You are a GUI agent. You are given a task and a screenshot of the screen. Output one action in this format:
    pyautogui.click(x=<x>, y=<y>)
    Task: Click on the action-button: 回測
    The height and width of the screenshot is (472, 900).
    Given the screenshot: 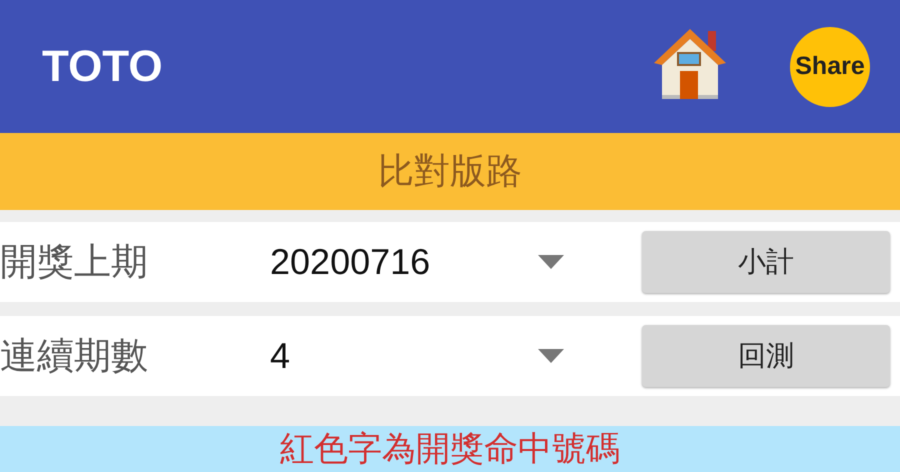 What is the action you would take?
    pyautogui.click(x=766, y=356)
    